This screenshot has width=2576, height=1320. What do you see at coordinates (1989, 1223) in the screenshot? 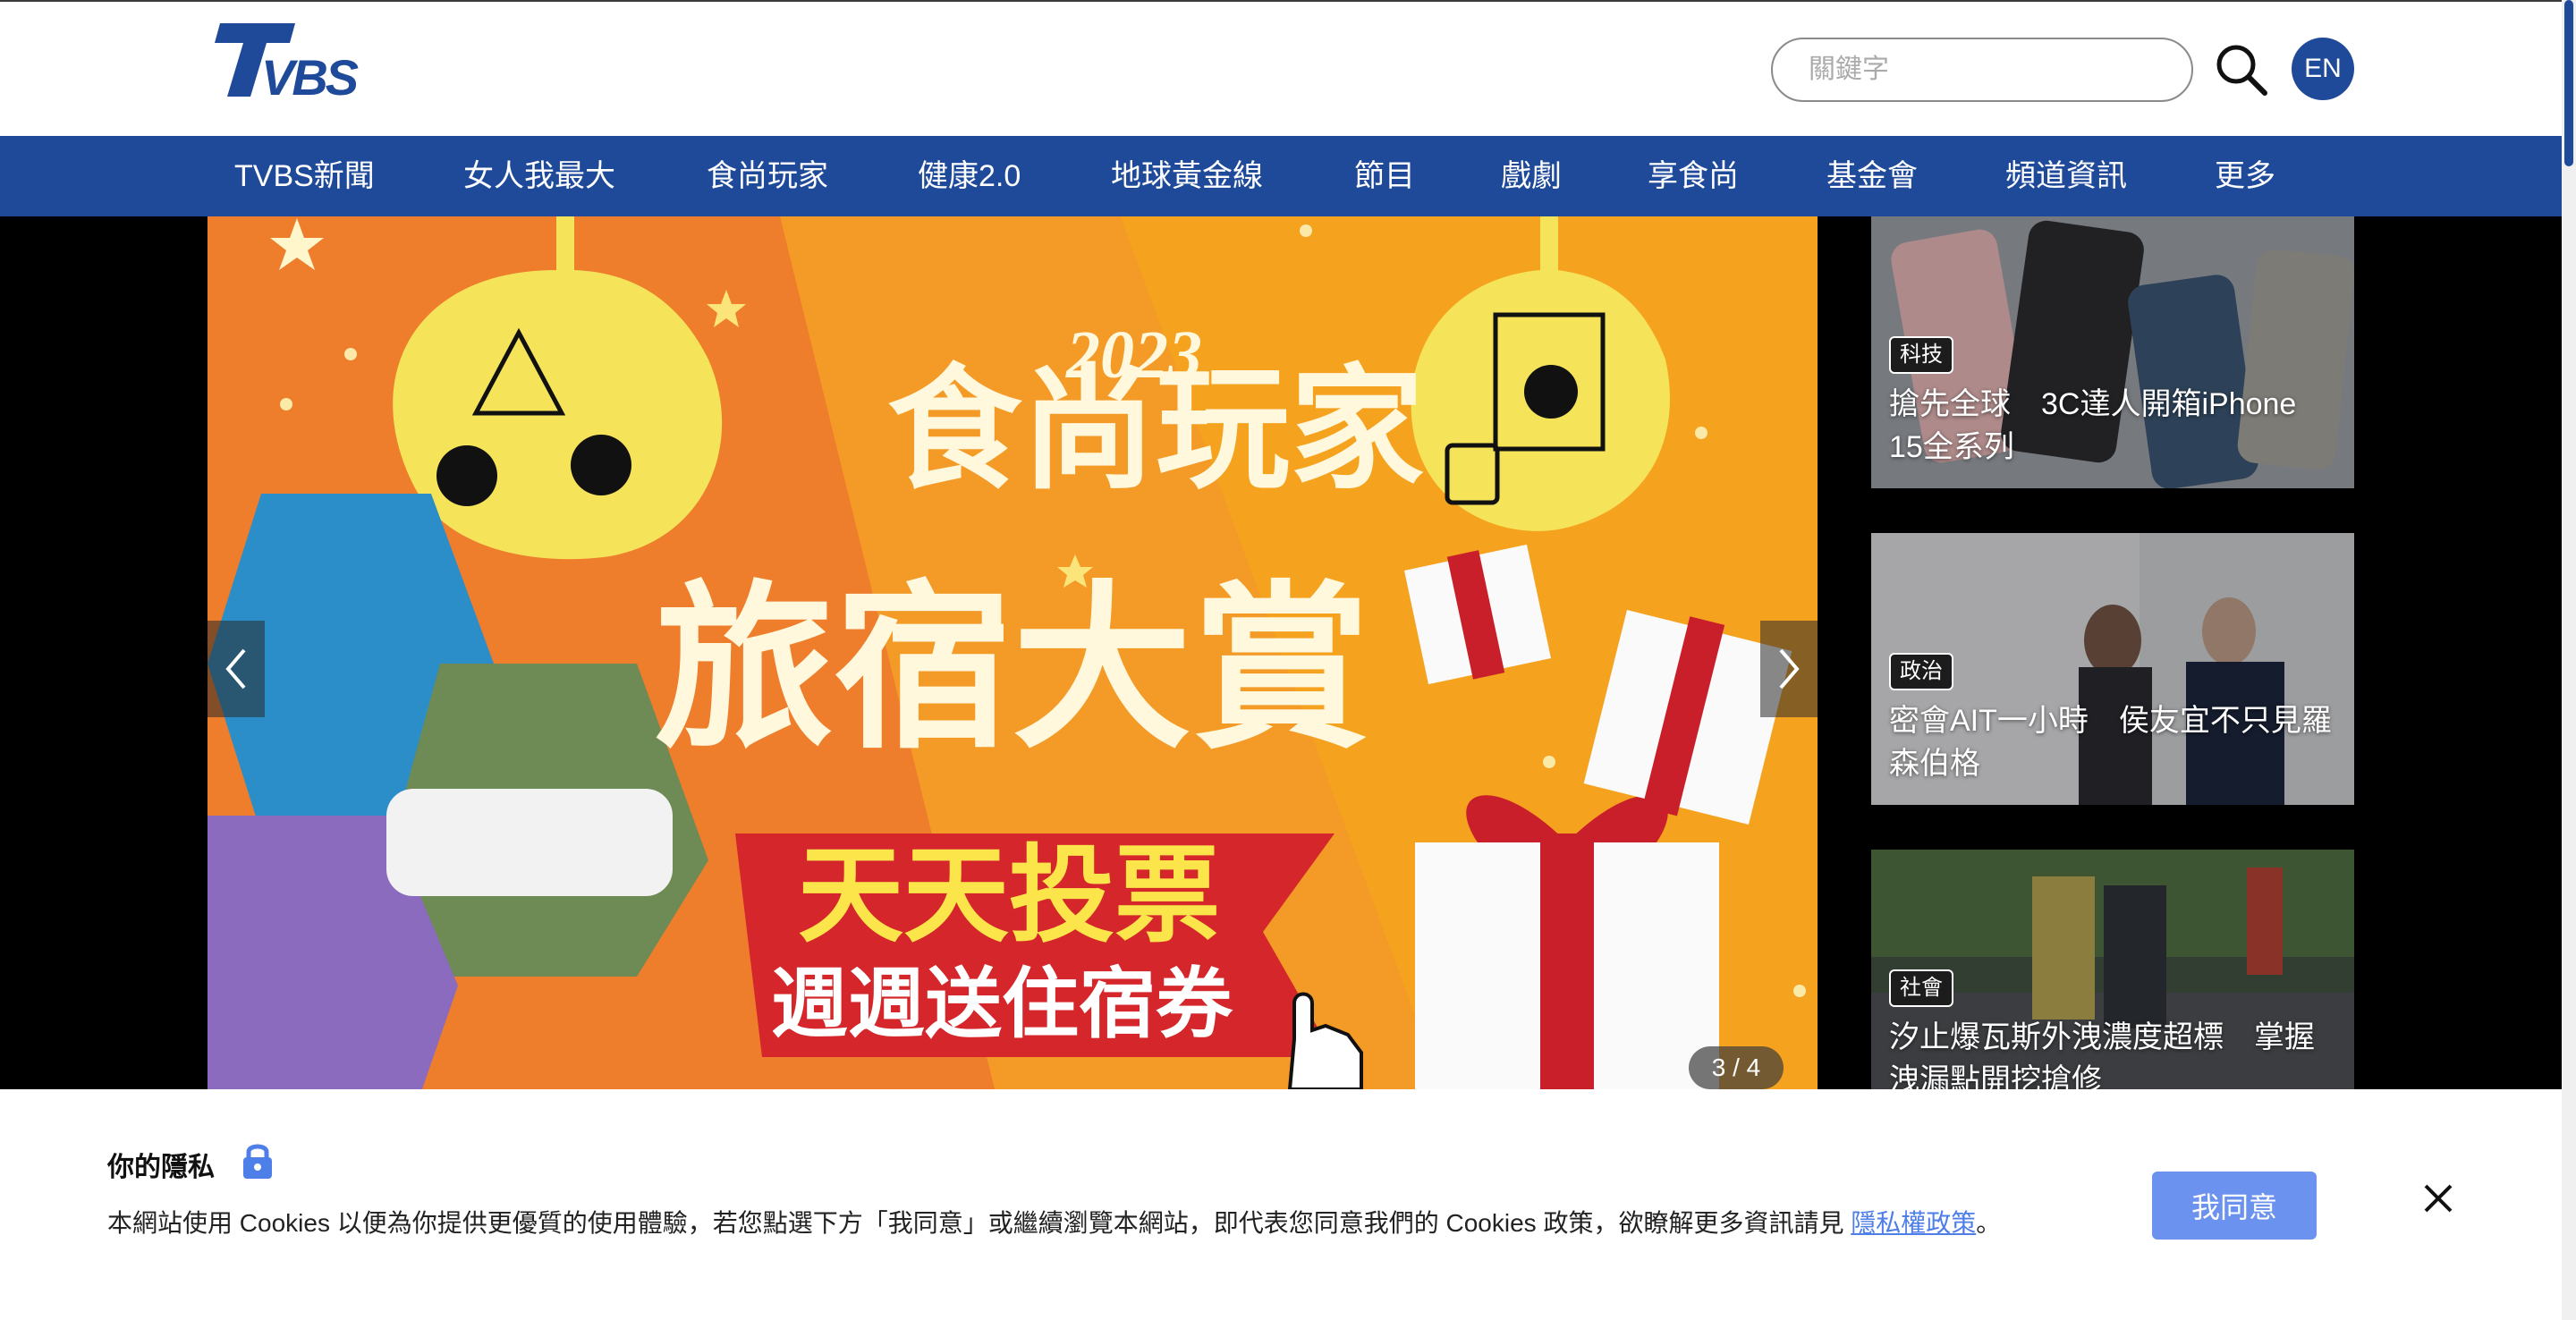
I see `cookie-text-after: 。` at bounding box center [1989, 1223].